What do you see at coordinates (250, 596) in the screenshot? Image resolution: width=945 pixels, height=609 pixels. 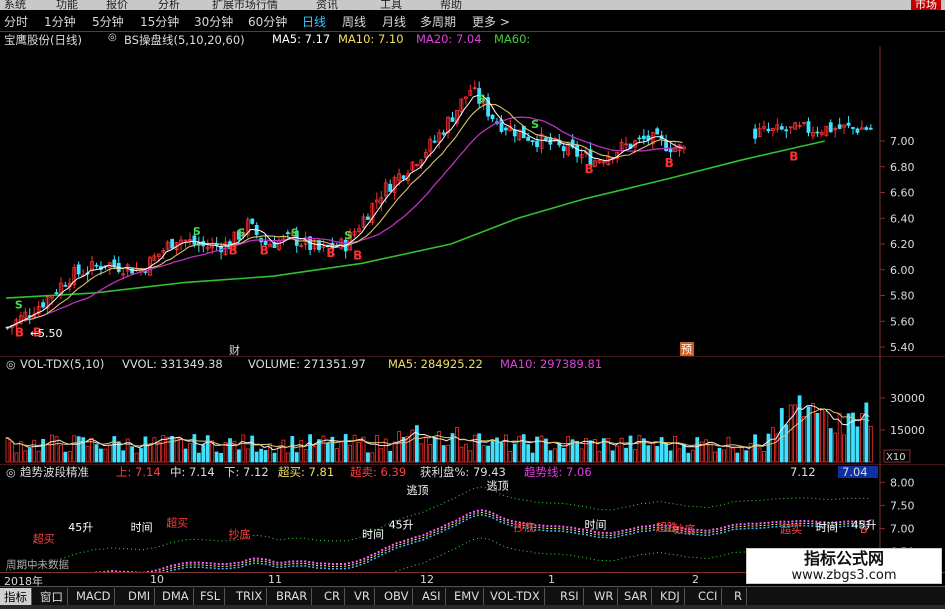 I see `tab-trix: TRIX` at bounding box center [250, 596].